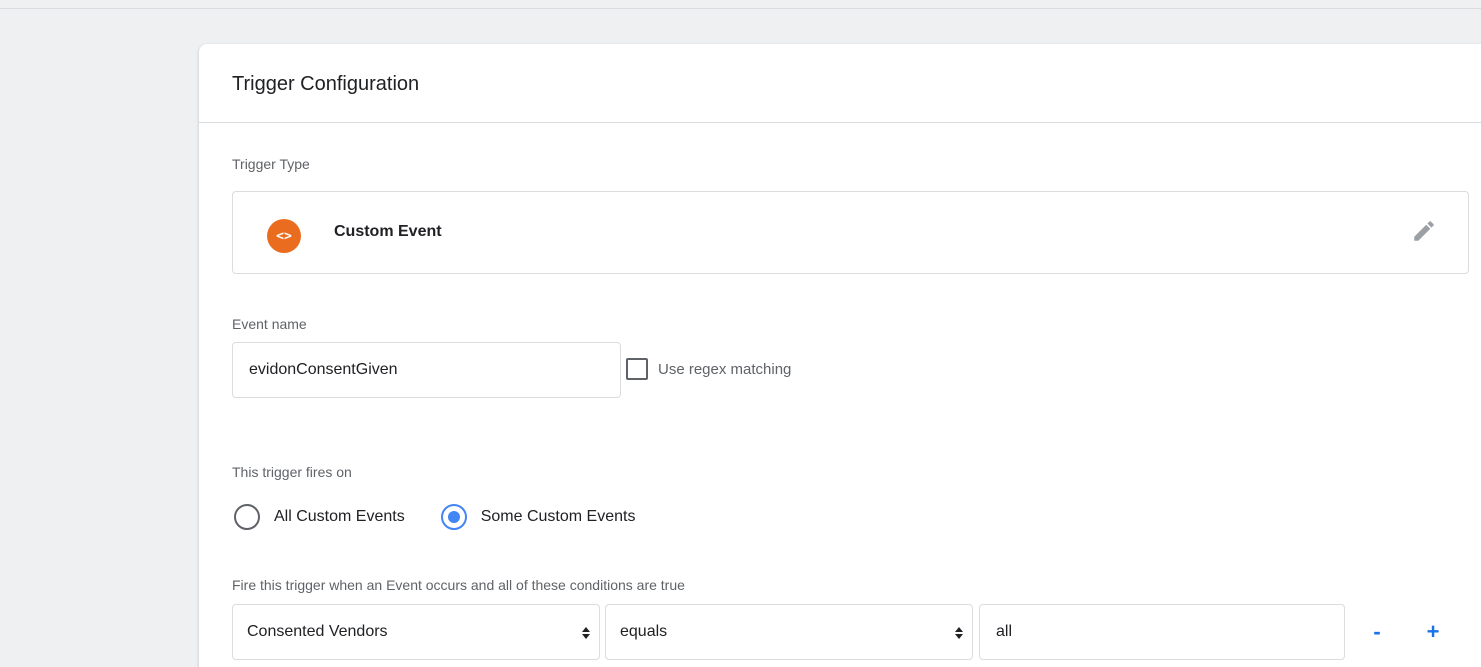  Describe the element at coordinates (1162, 632) in the screenshot. I see `condition-value-input` at that location.